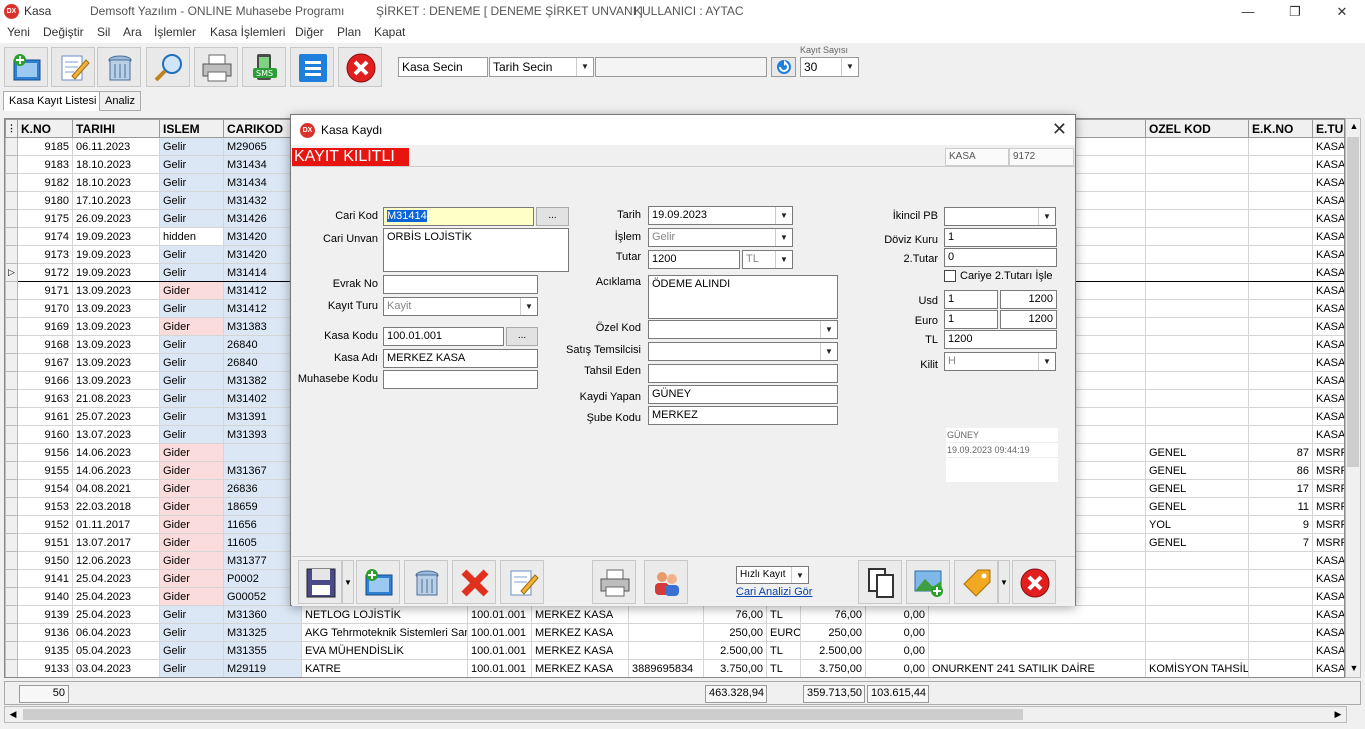 The width and height of the screenshot is (1365, 729). What do you see at coordinates (348, 582) in the screenshot?
I see `save-options-dropdown: ▼` at bounding box center [348, 582].